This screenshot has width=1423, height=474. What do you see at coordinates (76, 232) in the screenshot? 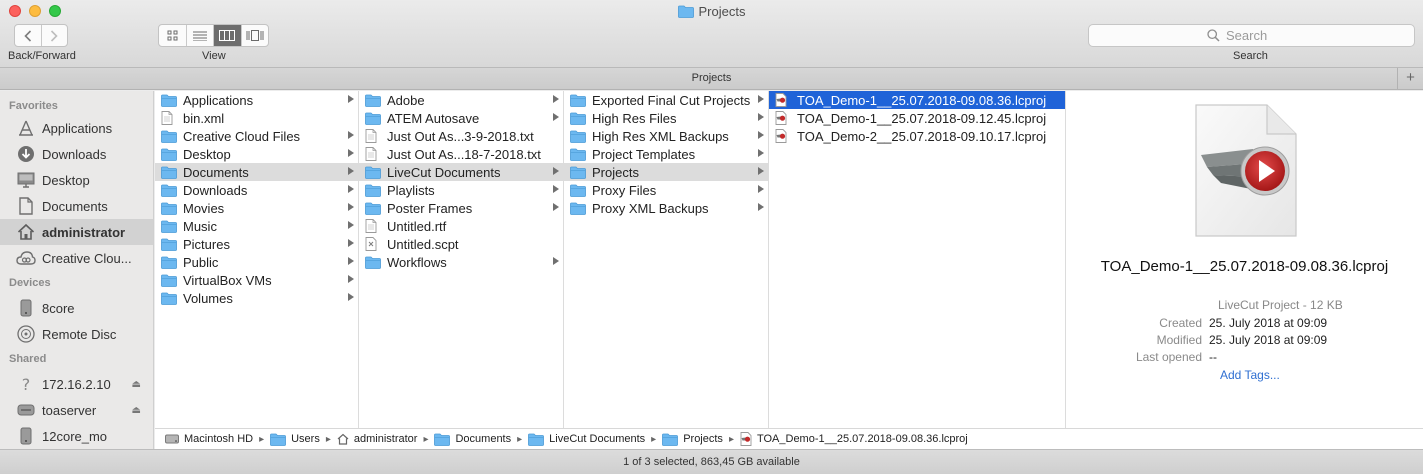
I see `sidebar-item-administrator: administrator` at bounding box center [76, 232].